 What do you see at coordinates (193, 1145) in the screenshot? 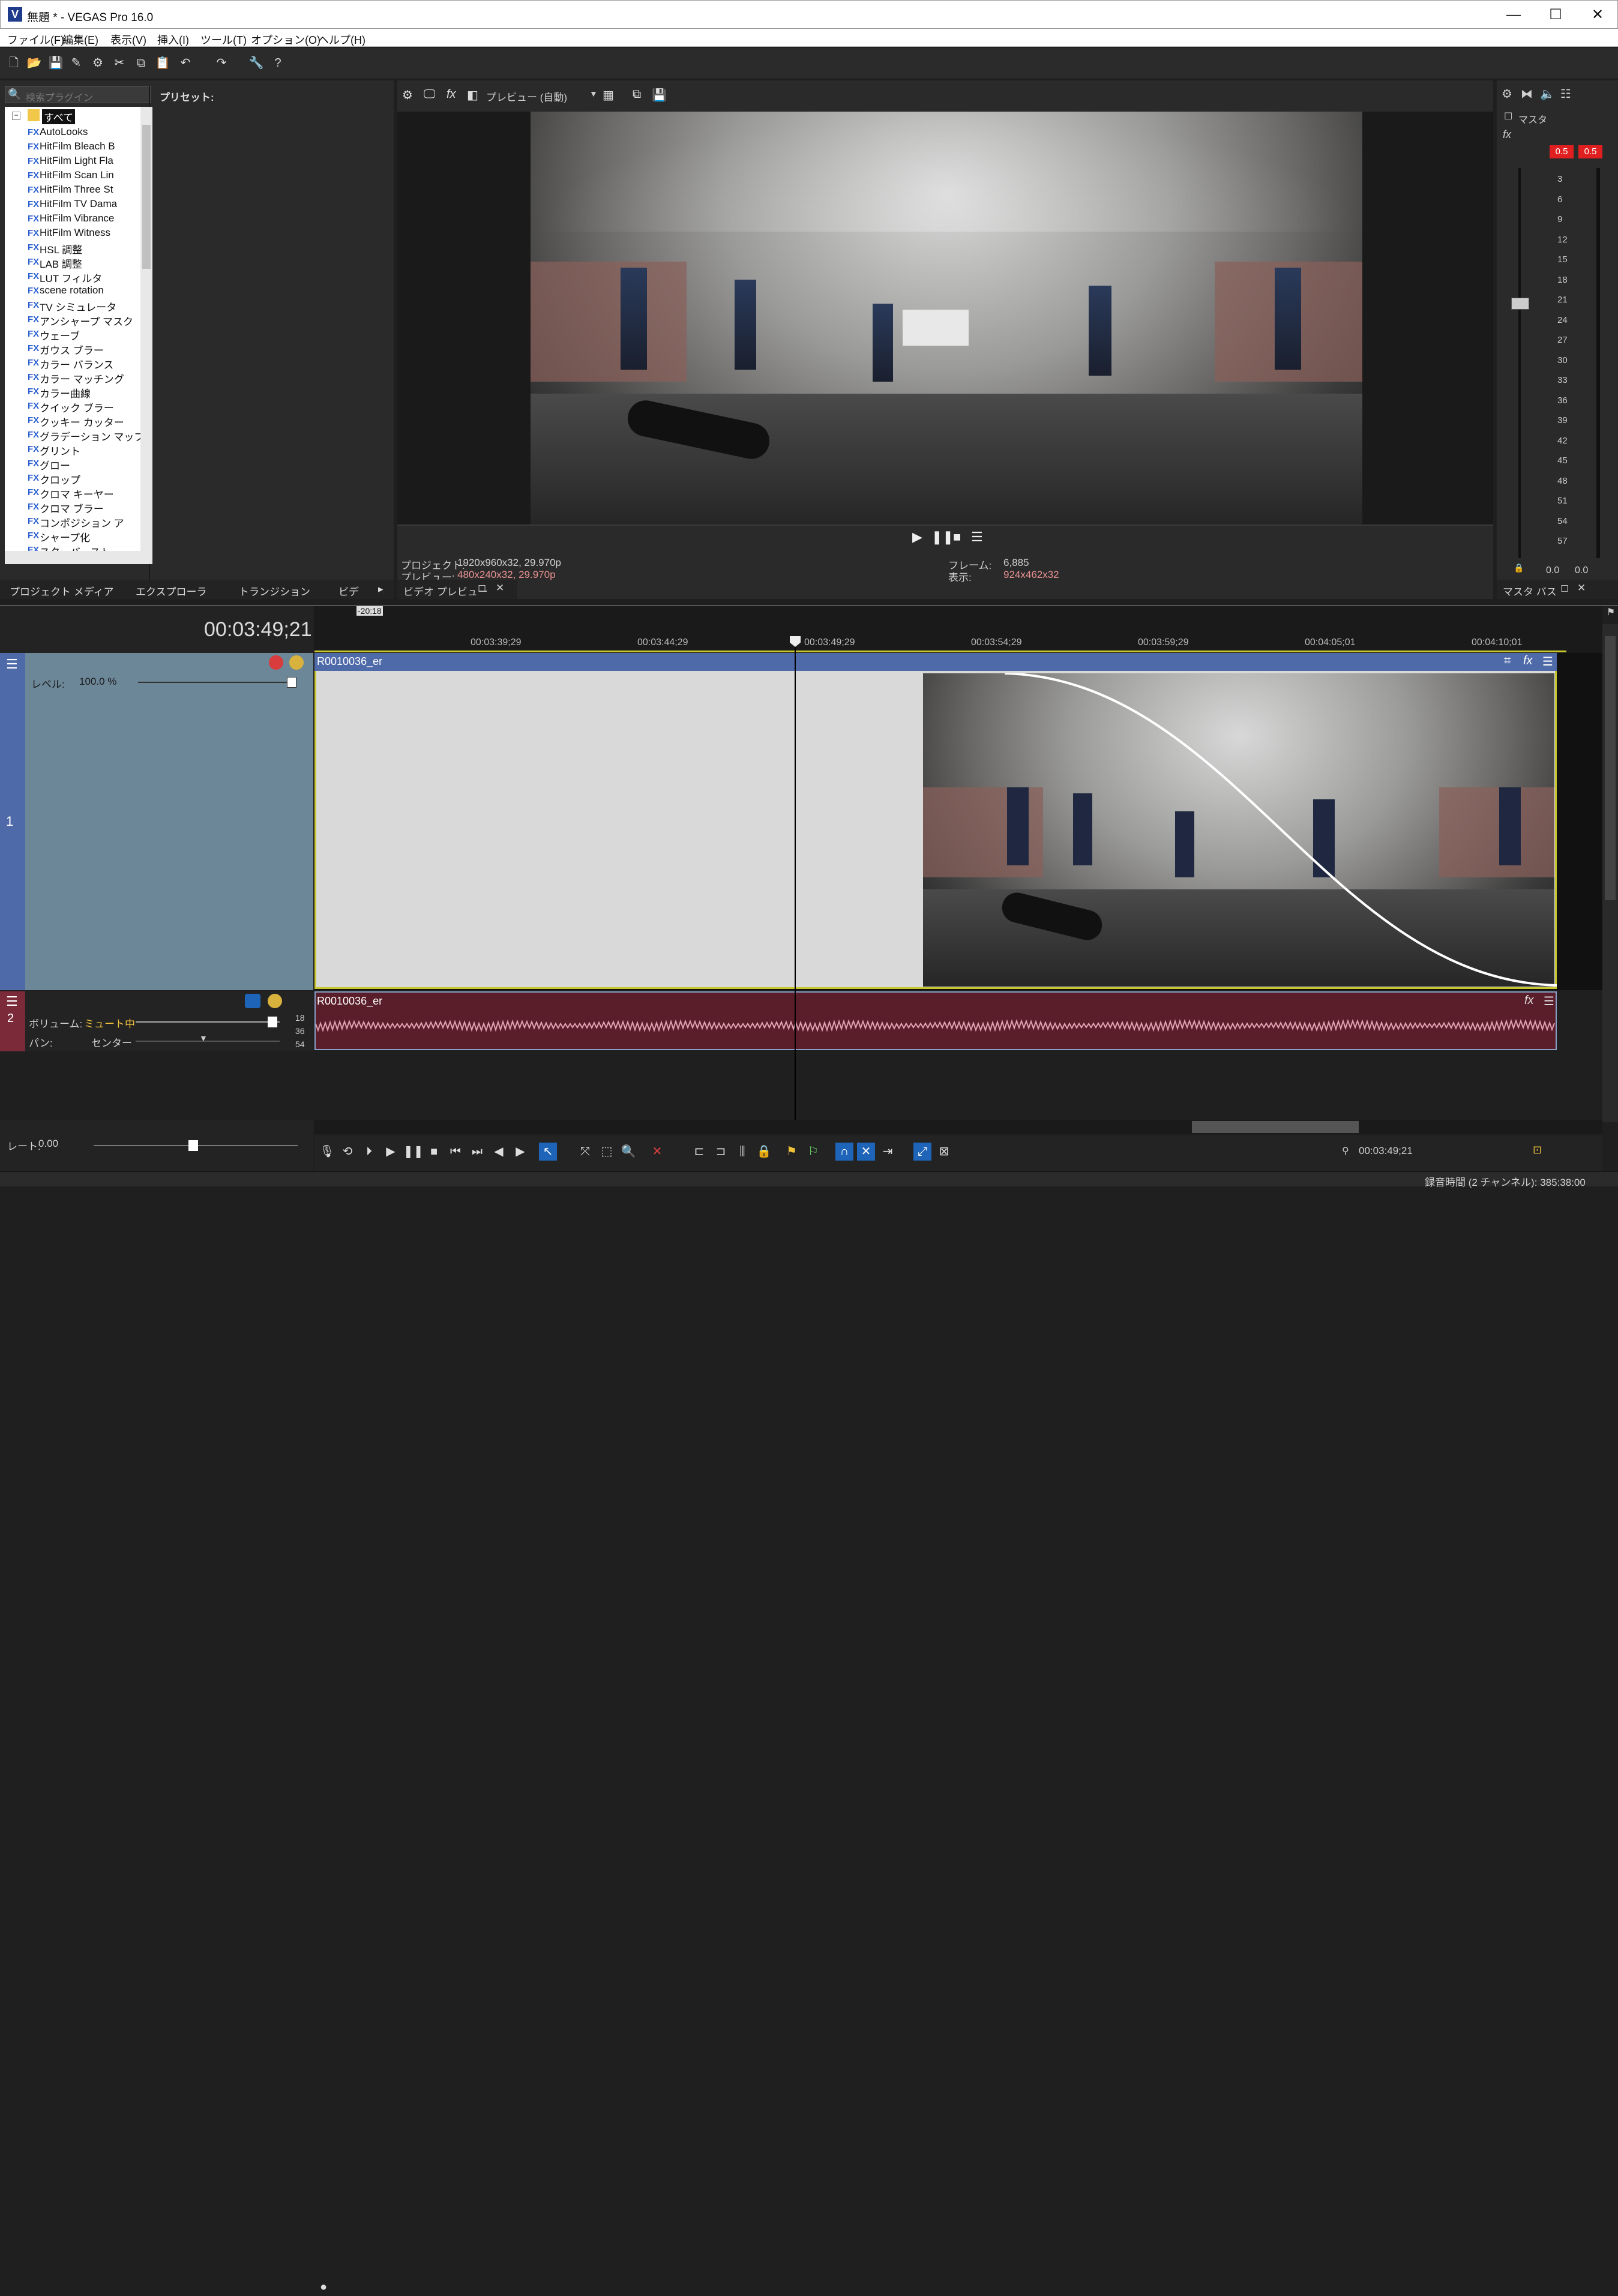
I see `rate-slider-handle` at bounding box center [193, 1145].